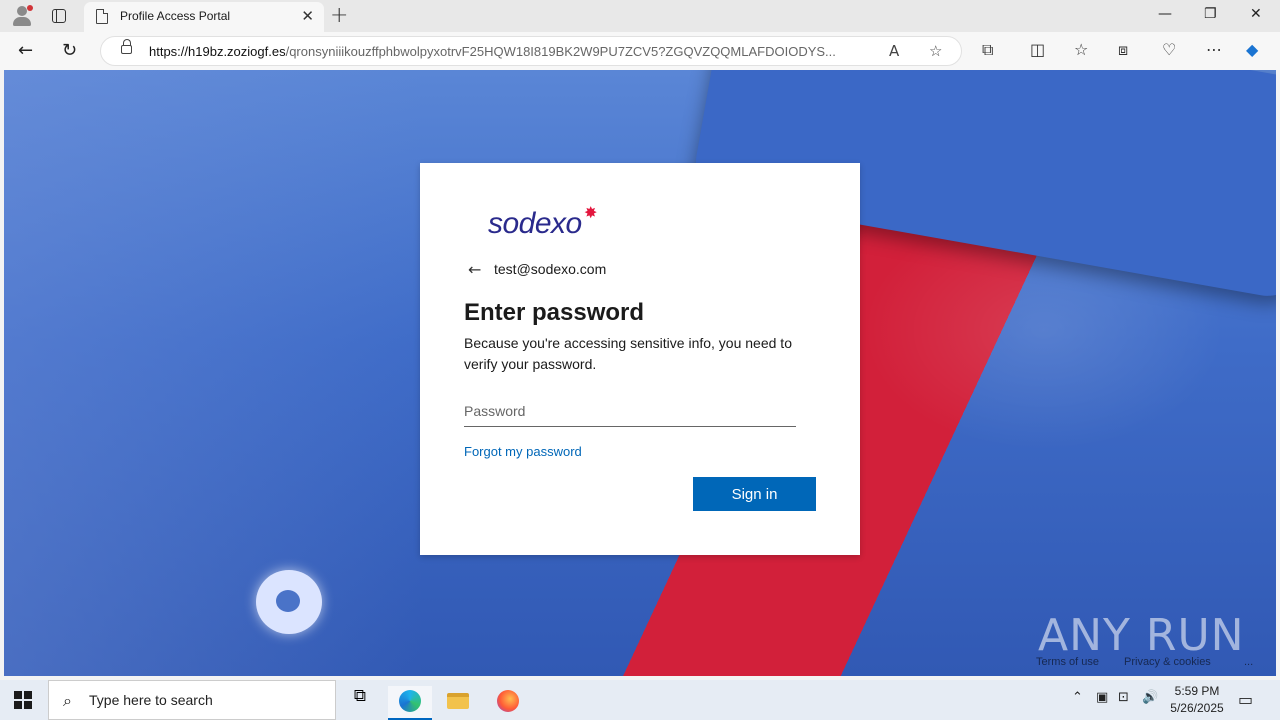 This screenshot has height=720, width=1280. I want to click on password-input, so click(630, 411).